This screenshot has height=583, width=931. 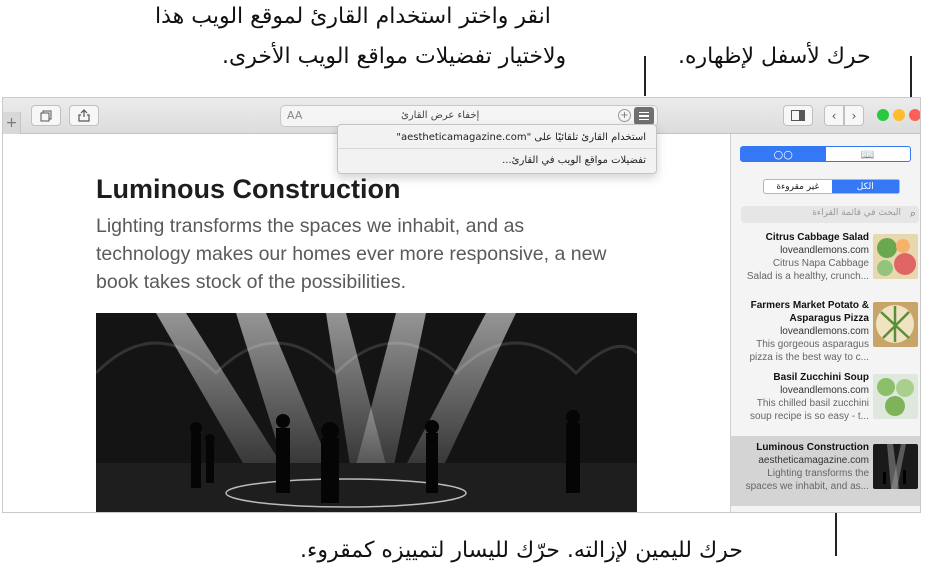 I want to click on book-icon: 📖, so click(x=867, y=154).